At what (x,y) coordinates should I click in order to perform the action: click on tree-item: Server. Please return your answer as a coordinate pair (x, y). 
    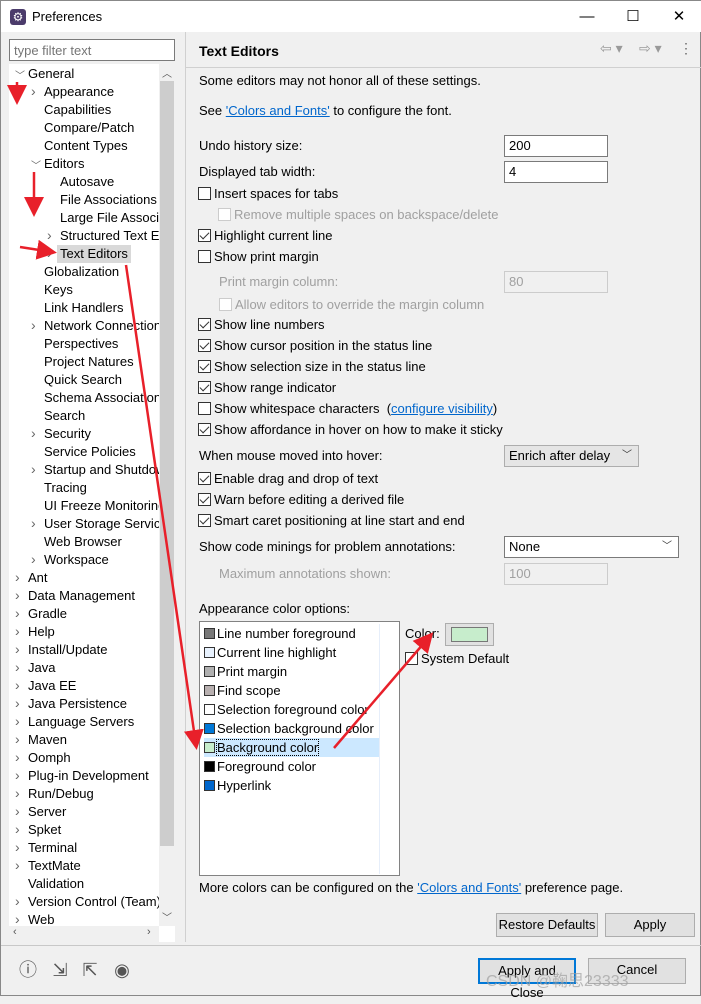
    Looking at the image, I should click on (47, 812).